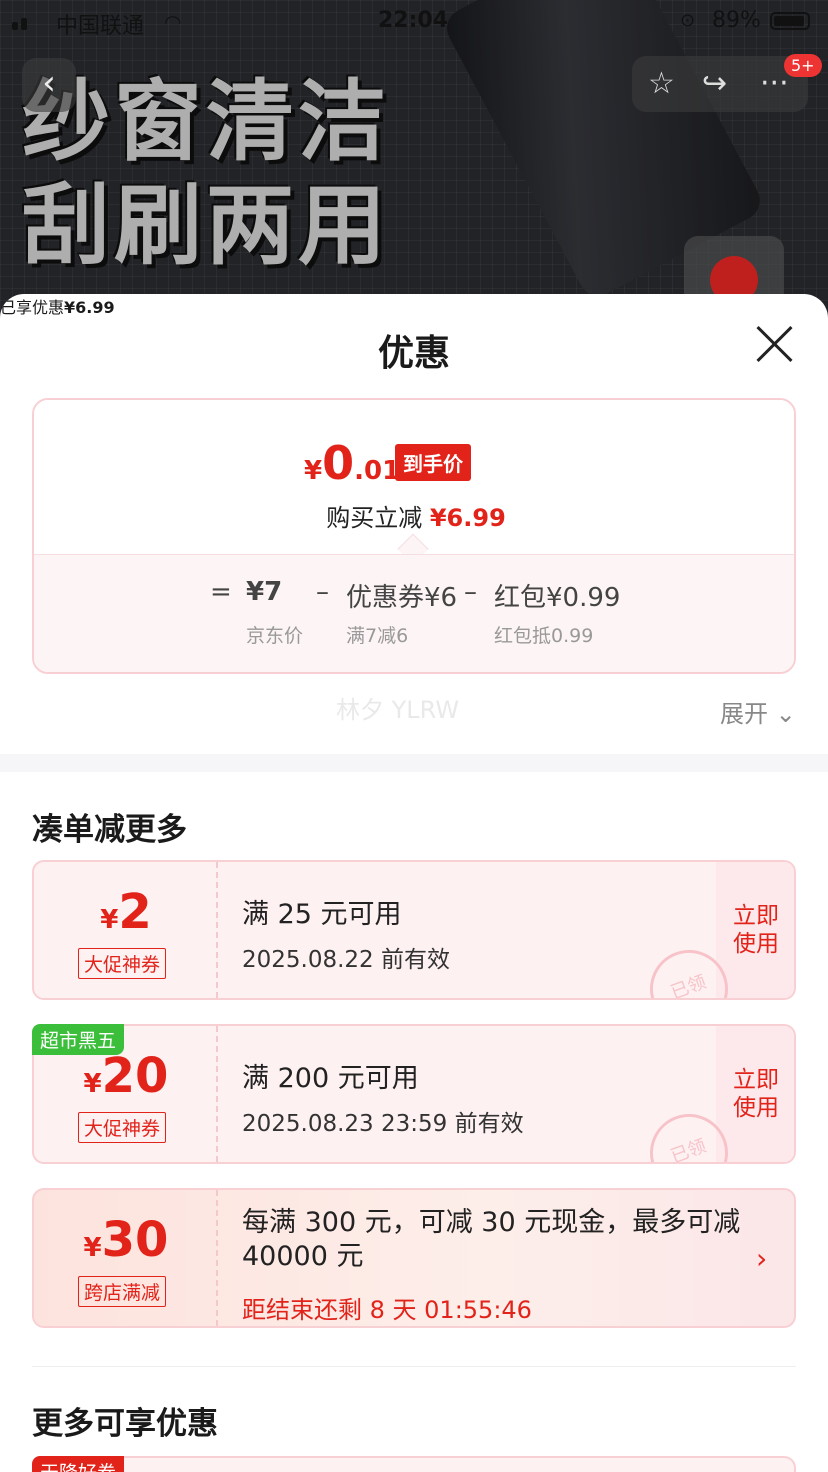 This screenshot has height=1472, width=828. I want to click on supermarket-tag: 超市黑五, so click(78, 1039).